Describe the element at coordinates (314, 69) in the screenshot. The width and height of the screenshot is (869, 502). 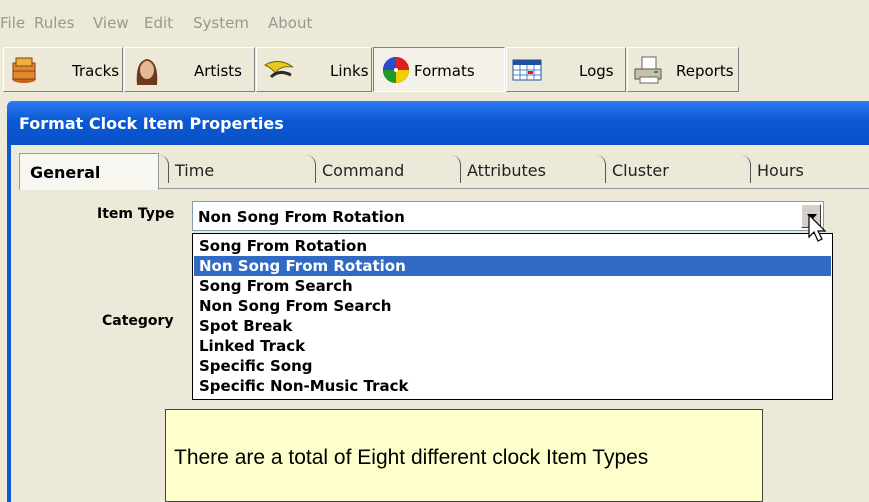
I see `links-button: Links` at that location.